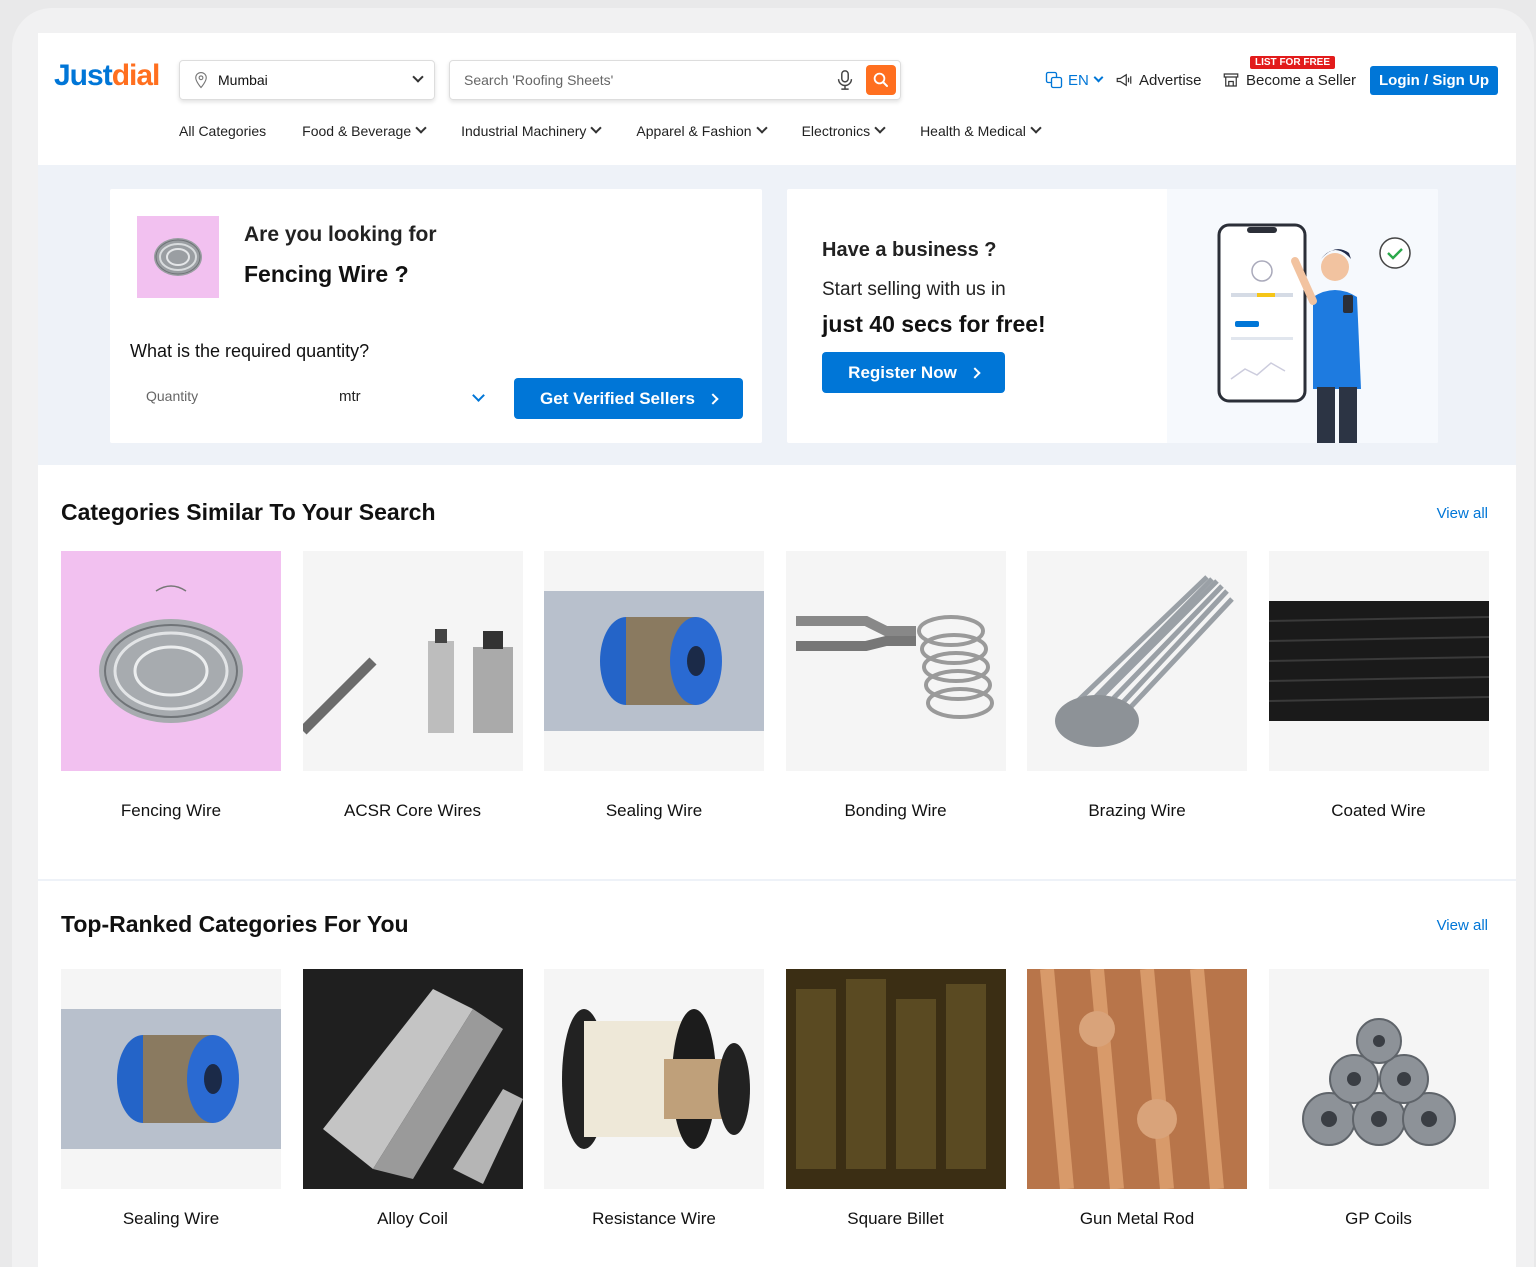  I want to click on category-tile: ACSR Core Wires, so click(412, 686).